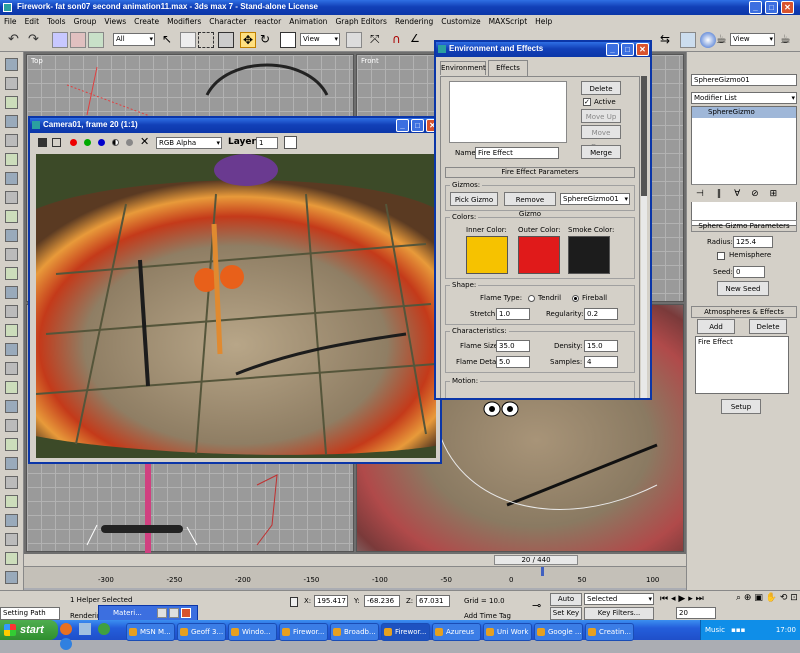  I want to click on density-spinner: 15.0, so click(601, 346).